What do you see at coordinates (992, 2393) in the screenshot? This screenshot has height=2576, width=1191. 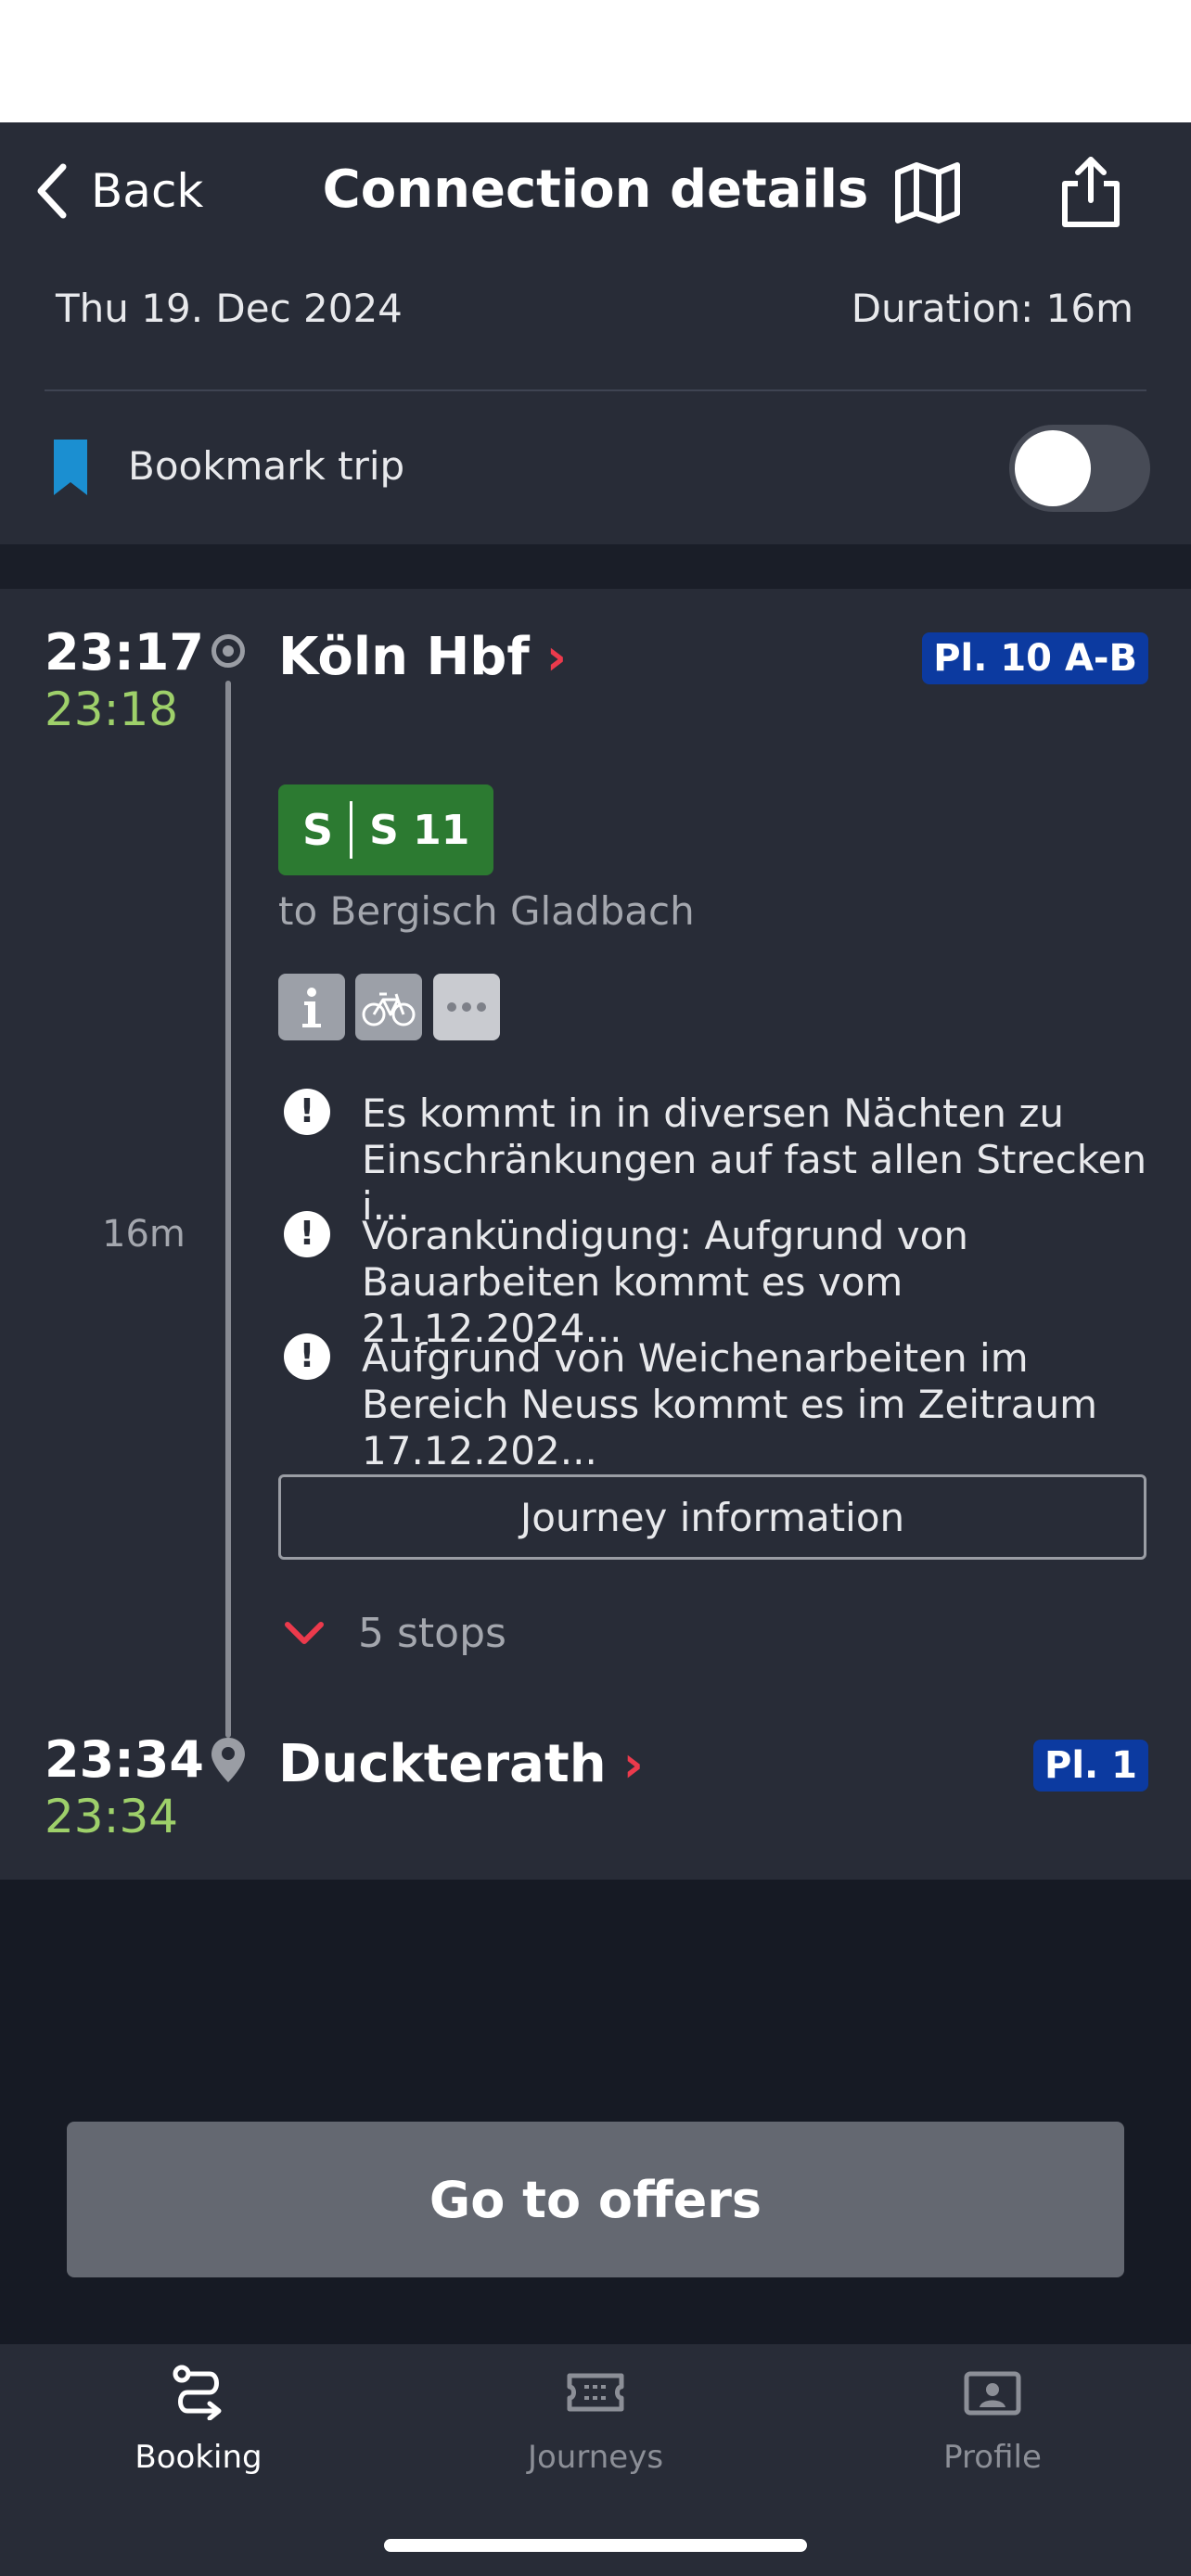 I see `profile-icon` at bounding box center [992, 2393].